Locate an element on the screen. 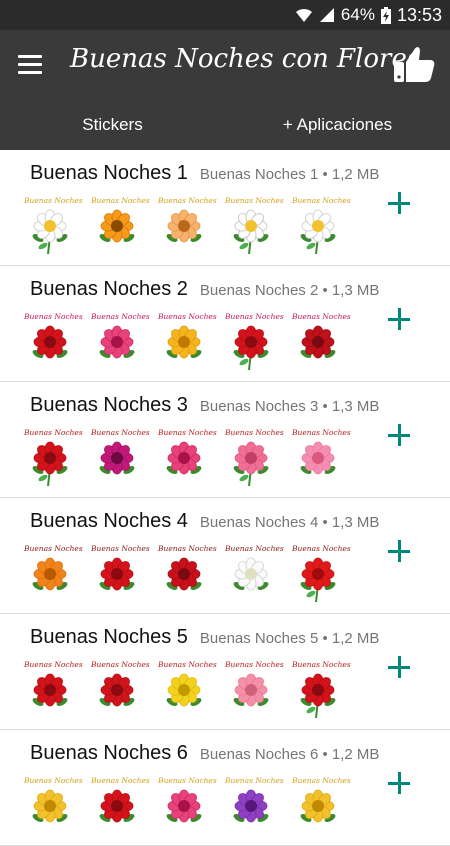 The image size is (450, 846). pack-meta: Buenas Noches 3 • 1,3 MB is located at coordinates (290, 406).